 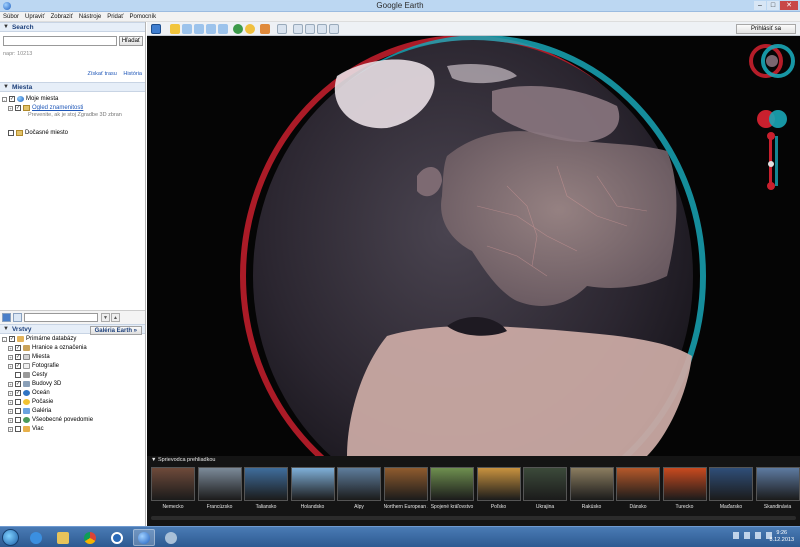 What do you see at coordinates (772, 61) in the screenshot?
I see `compass-center-icon` at bounding box center [772, 61].